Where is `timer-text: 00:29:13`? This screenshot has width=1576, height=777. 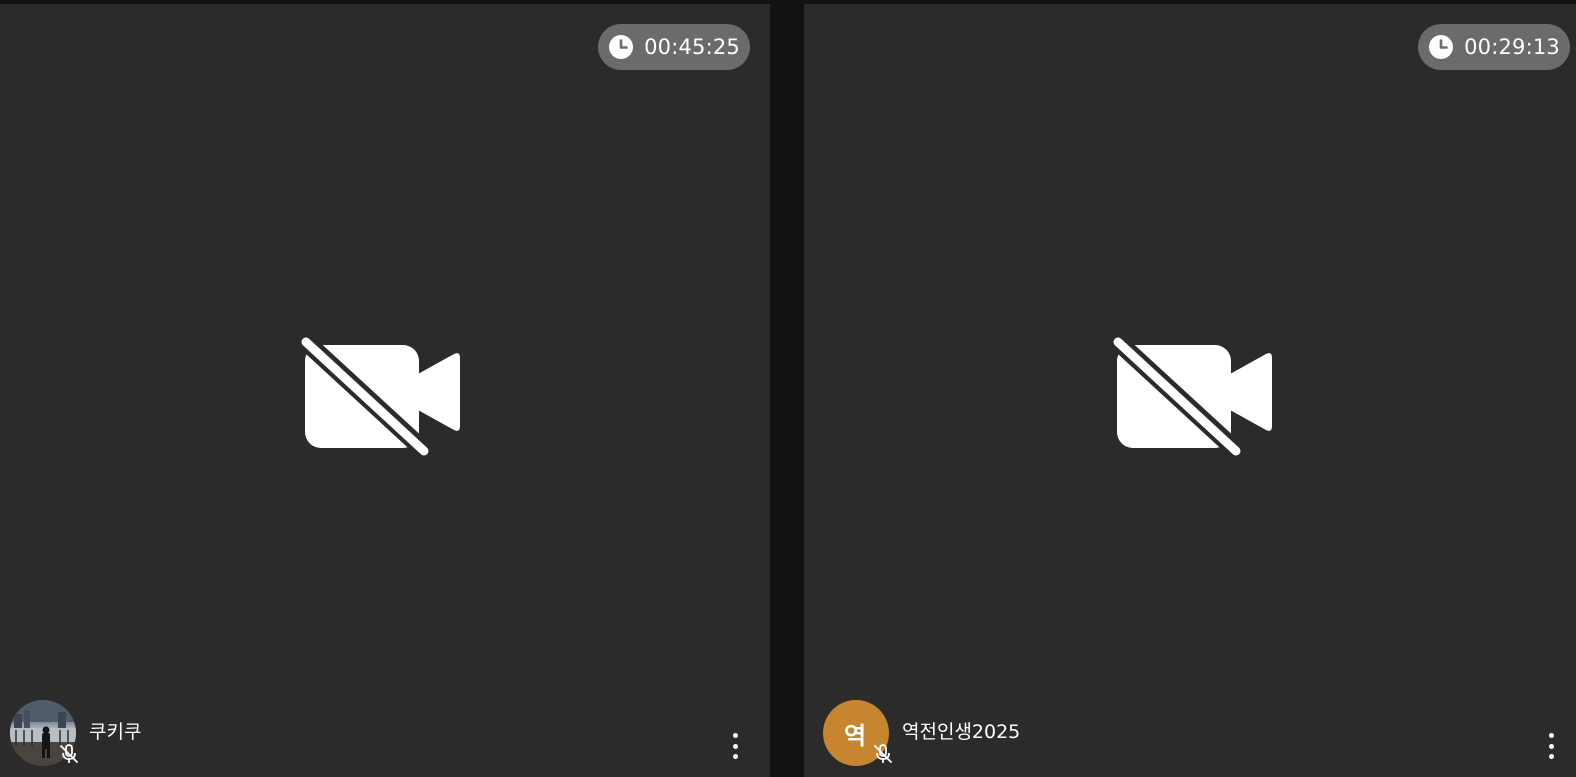 timer-text: 00:29:13 is located at coordinates (1512, 47).